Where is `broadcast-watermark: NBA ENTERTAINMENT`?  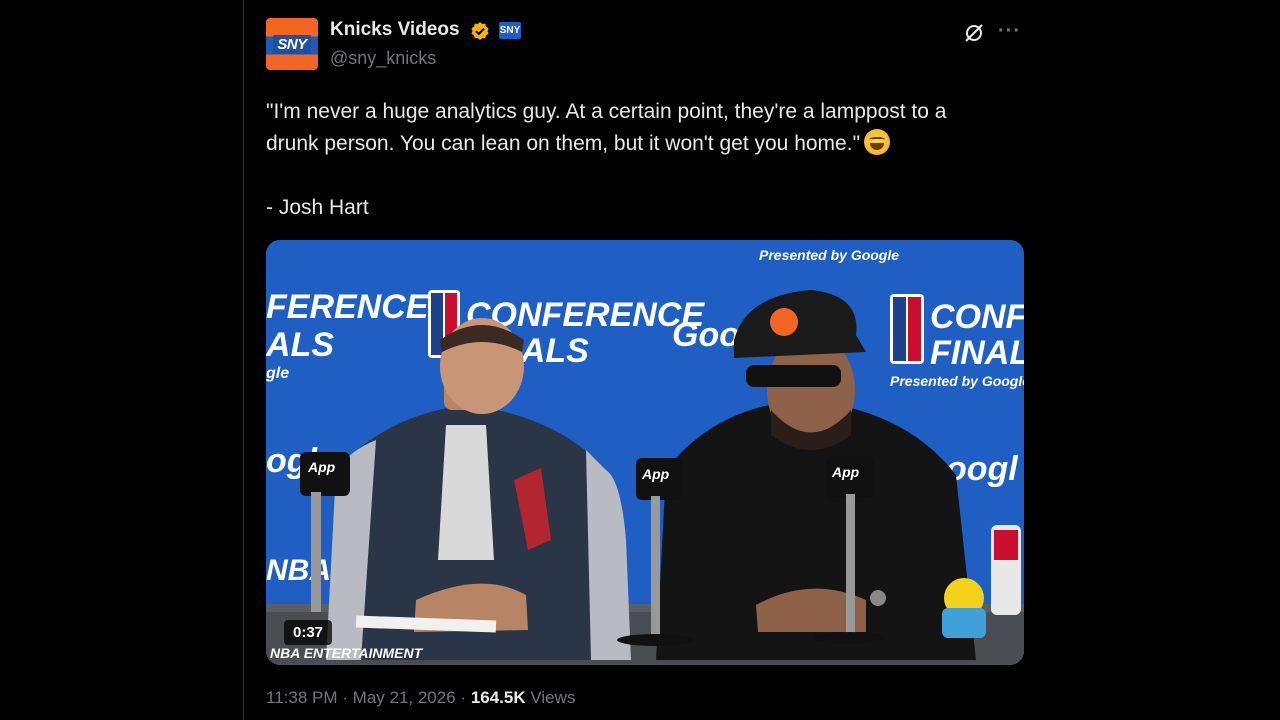 broadcast-watermark: NBA ENTERTAINMENT is located at coordinates (347, 653).